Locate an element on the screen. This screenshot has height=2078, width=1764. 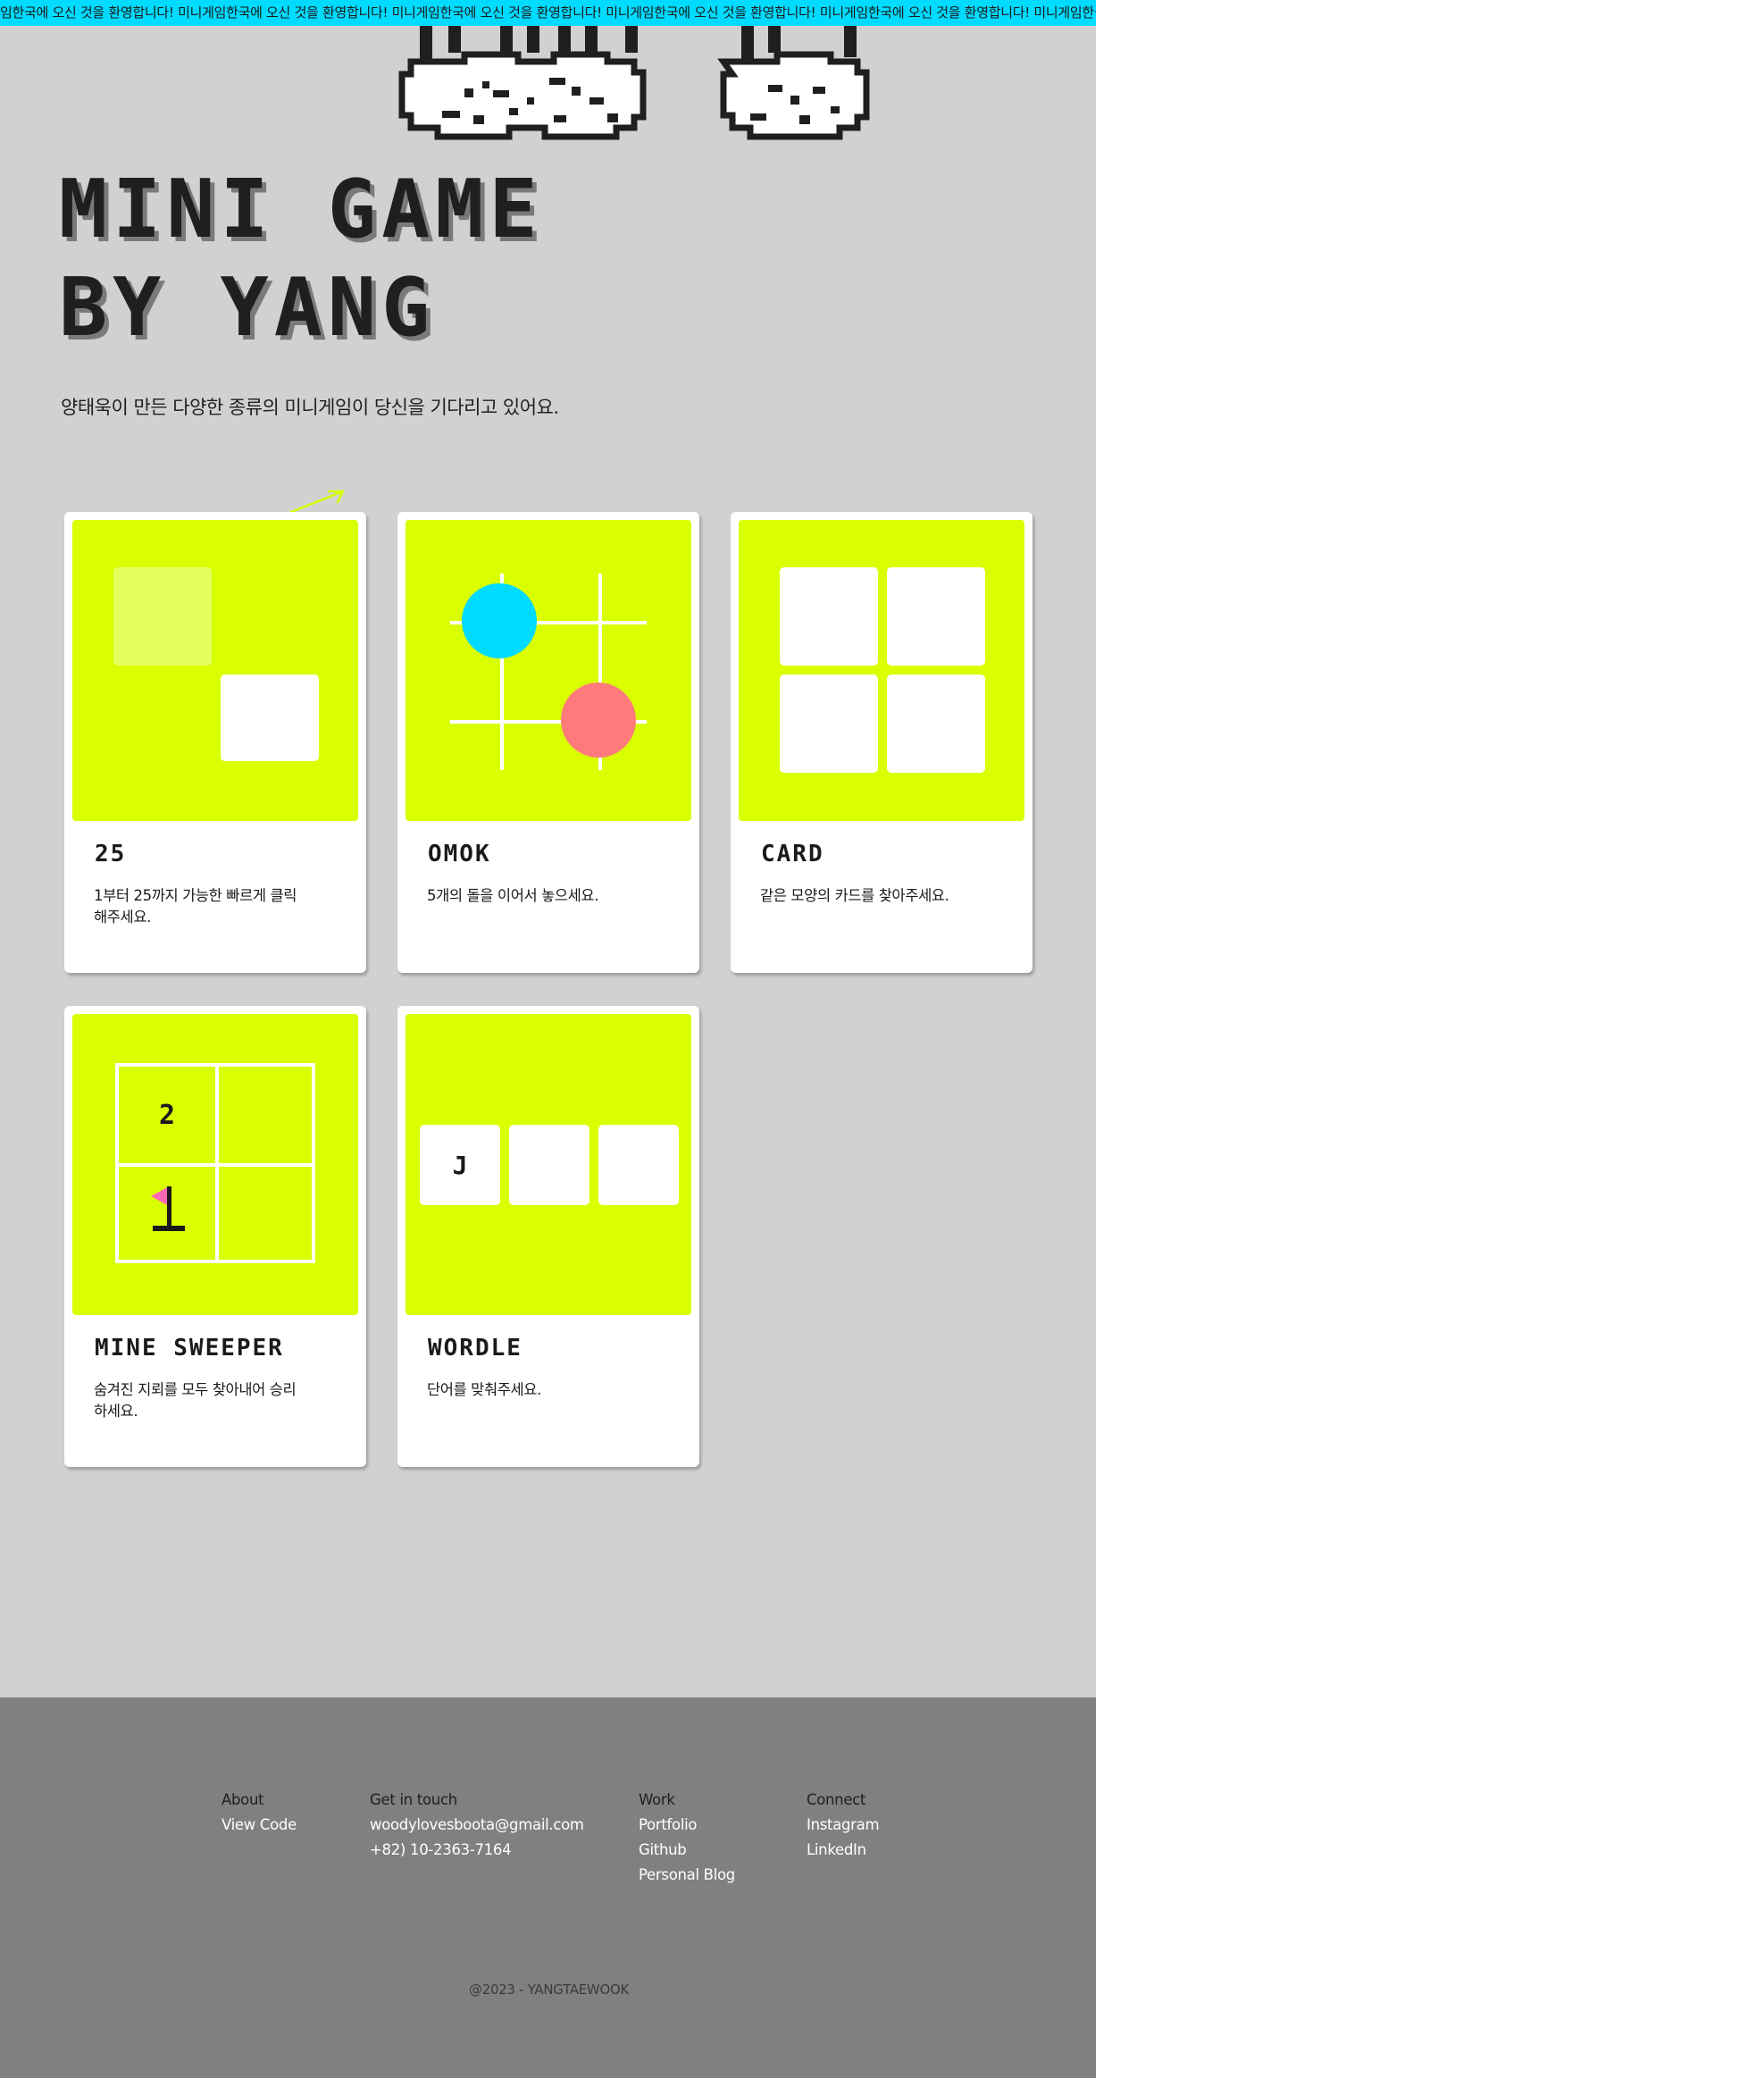
footer-connect: Connect Instagram LinkedIn is located at coordinates (843, 1825).